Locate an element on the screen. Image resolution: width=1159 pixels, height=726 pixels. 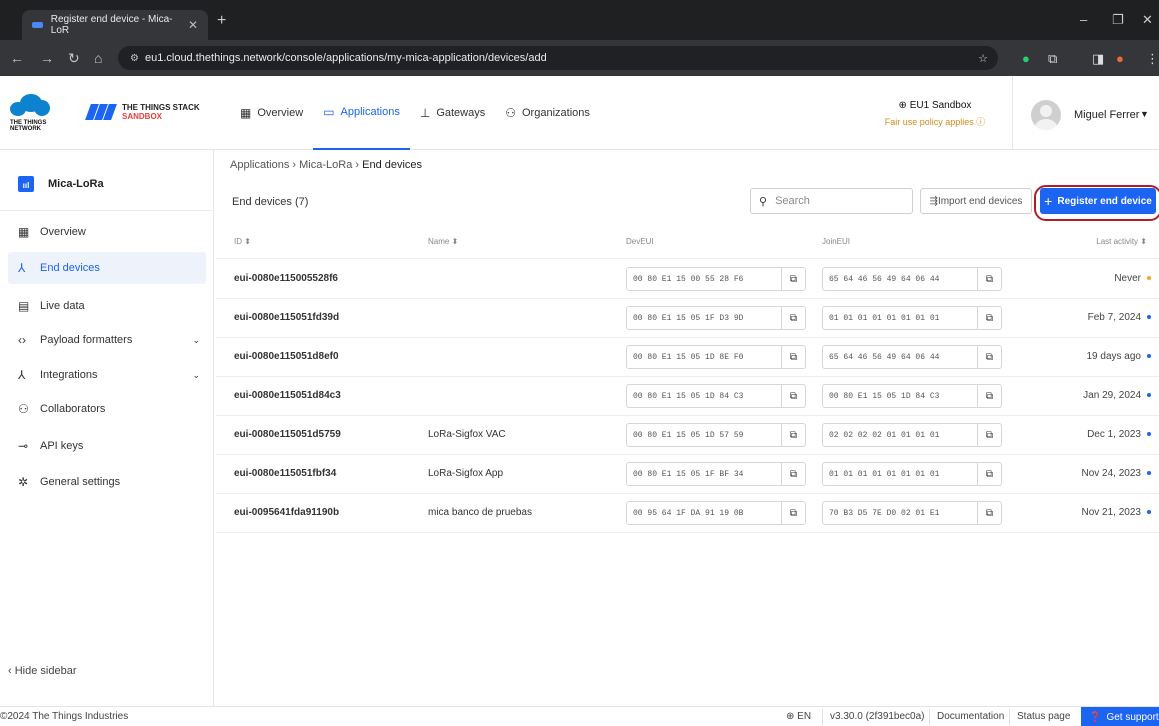
minimize-icon: – is located at coordinates (1083, 19).